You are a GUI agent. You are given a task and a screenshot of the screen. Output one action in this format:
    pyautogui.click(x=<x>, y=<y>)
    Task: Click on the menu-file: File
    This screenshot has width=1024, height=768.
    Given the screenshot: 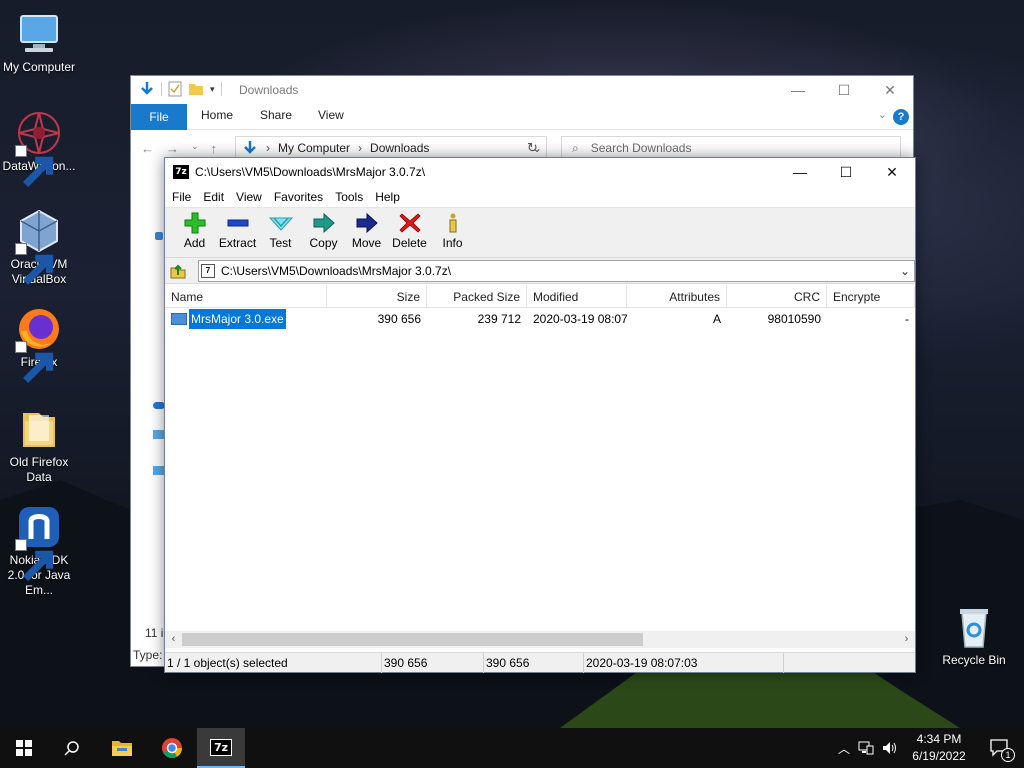 What is the action you would take?
    pyautogui.click(x=185, y=197)
    